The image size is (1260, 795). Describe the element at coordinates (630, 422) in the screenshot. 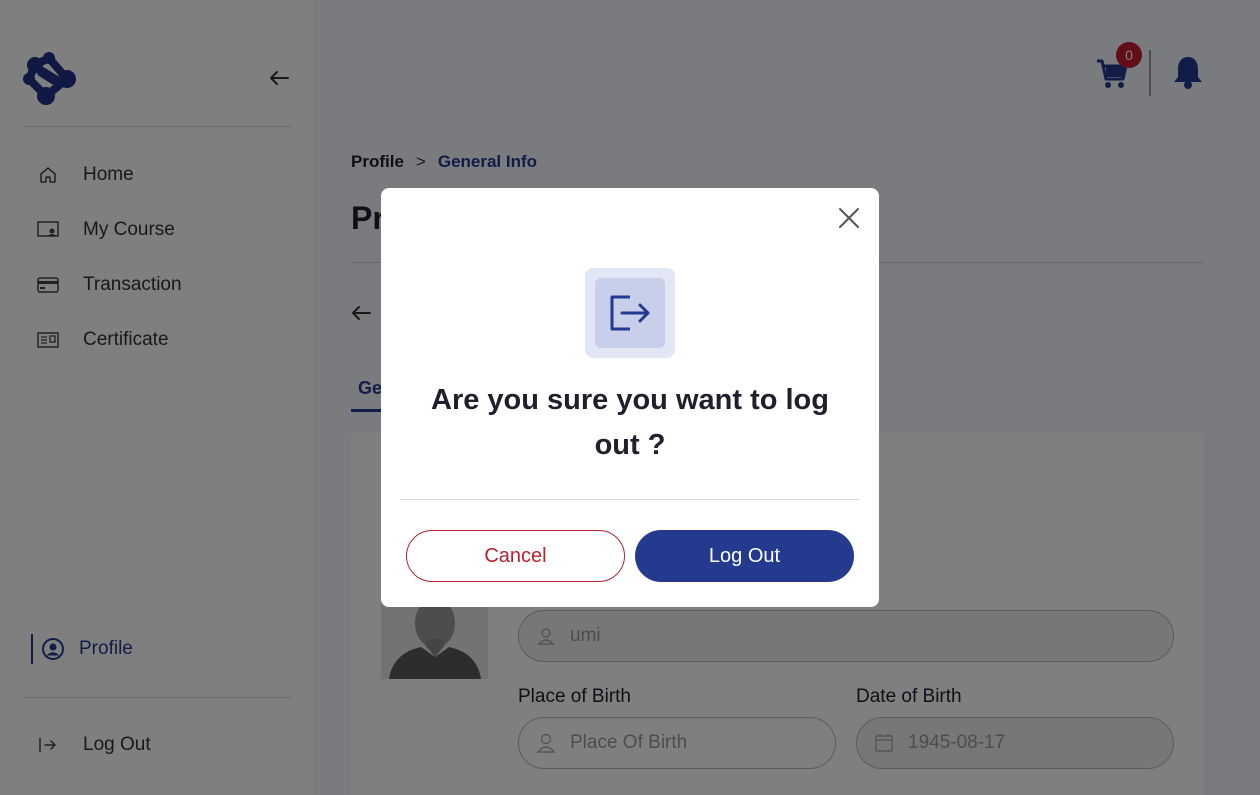

I see `dialog-message: Are you sure you want to log out ?` at that location.